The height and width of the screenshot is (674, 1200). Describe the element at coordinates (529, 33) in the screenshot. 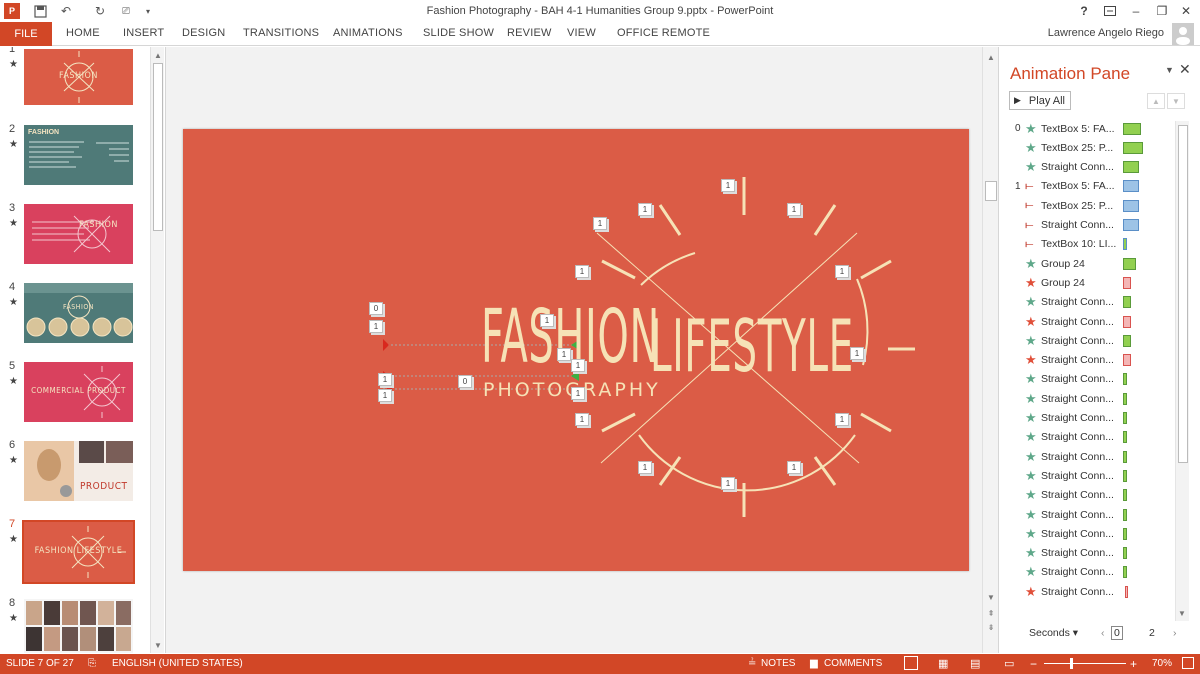

I see `tab-review: REVIEW` at that location.